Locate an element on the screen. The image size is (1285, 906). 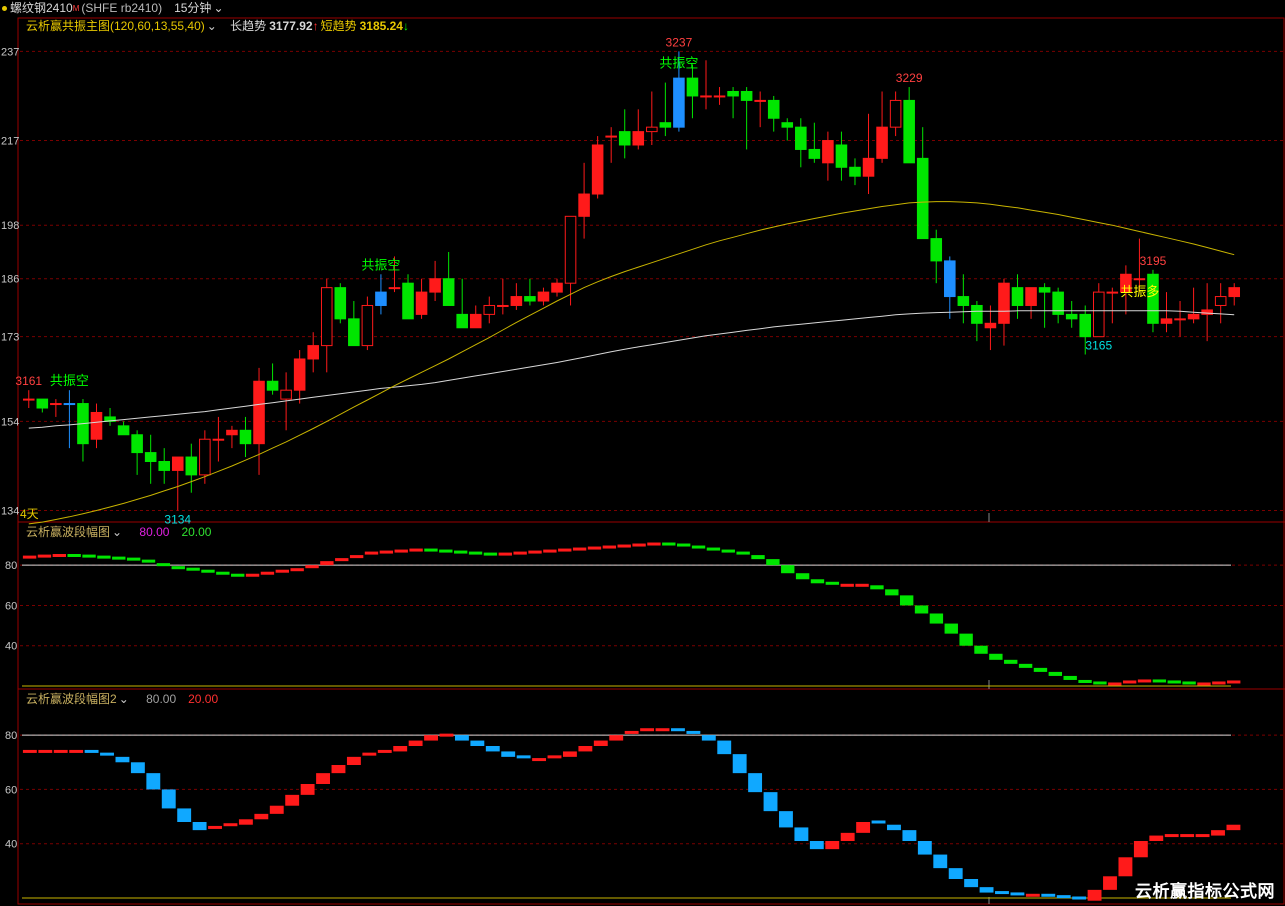
osc2-title: 云析赢波段幅图2 is located at coordinates (71, 699).